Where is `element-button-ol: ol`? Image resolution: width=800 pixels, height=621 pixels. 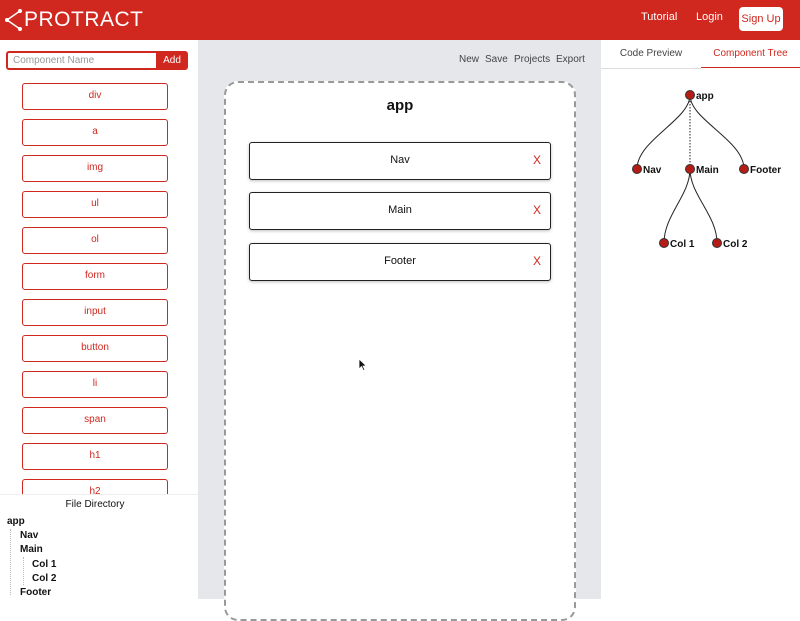
element-button-ol: ol is located at coordinates (95, 240).